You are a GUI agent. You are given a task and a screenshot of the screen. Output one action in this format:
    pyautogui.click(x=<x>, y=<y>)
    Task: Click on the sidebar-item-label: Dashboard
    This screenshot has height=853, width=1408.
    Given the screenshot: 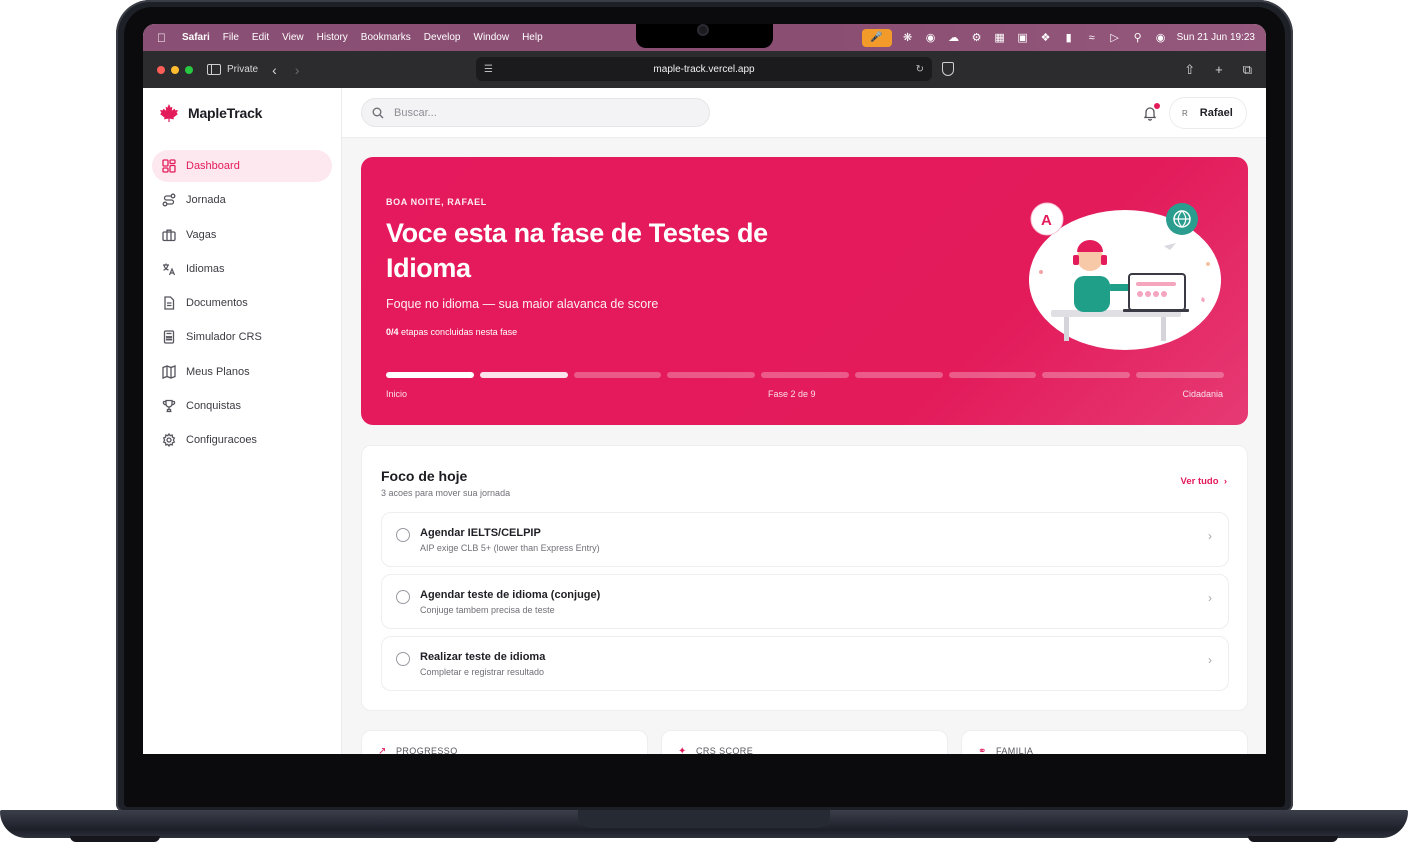 What is the action you would take?
    pyautogui.click(x=213, y=166)
    